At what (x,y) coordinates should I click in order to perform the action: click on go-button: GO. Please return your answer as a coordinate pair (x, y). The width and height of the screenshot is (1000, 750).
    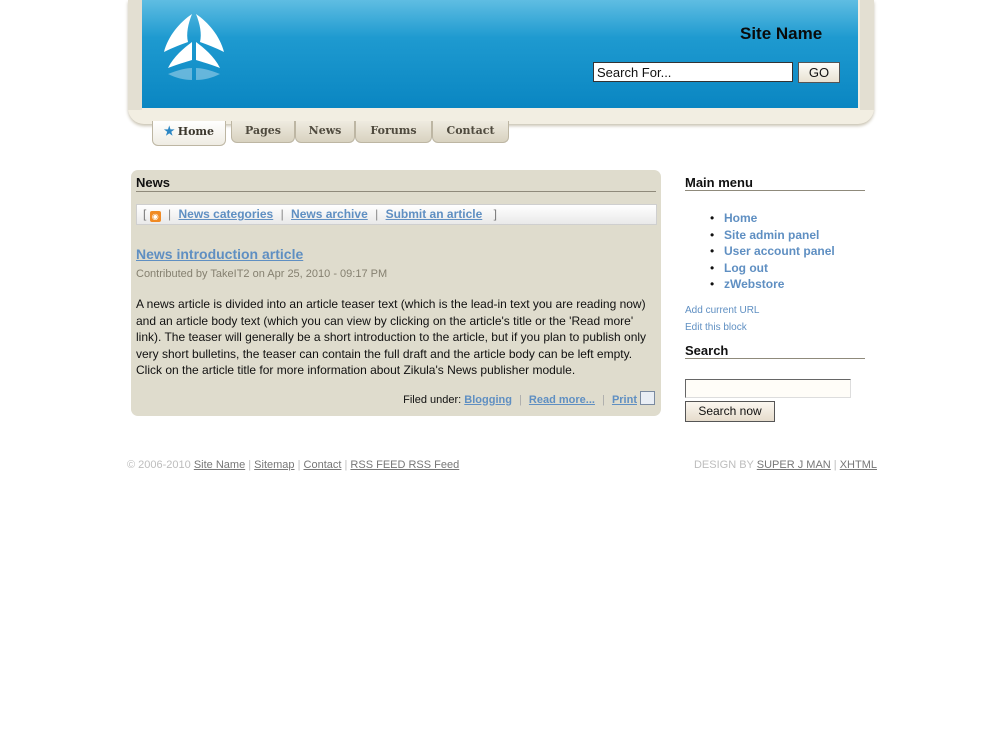
    Looking at the image, I should click on (819, 72).